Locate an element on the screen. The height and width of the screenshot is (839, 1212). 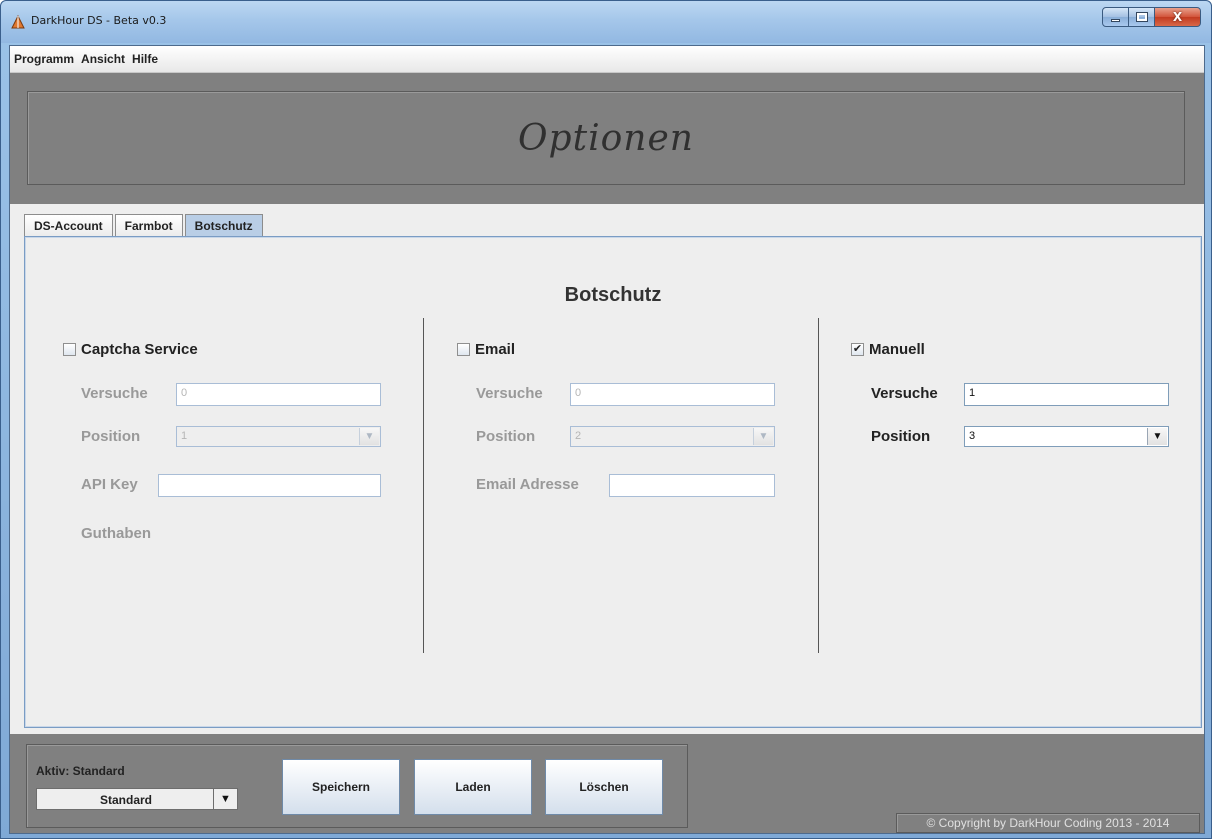
page-title: Optionen is located at coordinates (606, 138).